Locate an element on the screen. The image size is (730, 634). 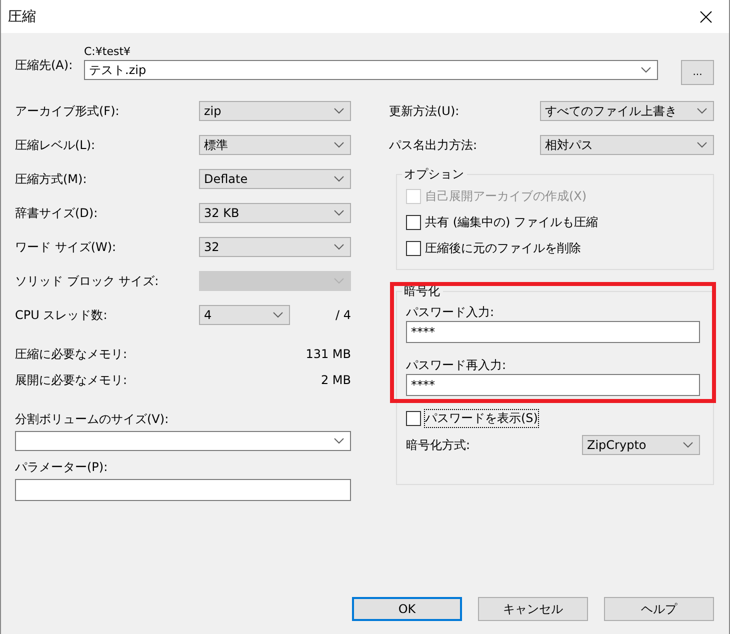
parameters-field is located at coordinates (183, 490).